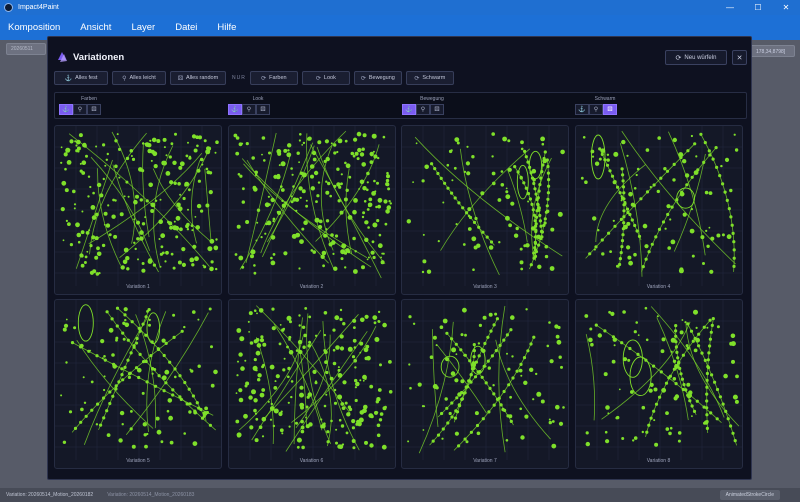 This screenshot has width=800, height=502. I want to click on group-colors: Farben ⚓ ⚲ ⚄, so click(104, 105).